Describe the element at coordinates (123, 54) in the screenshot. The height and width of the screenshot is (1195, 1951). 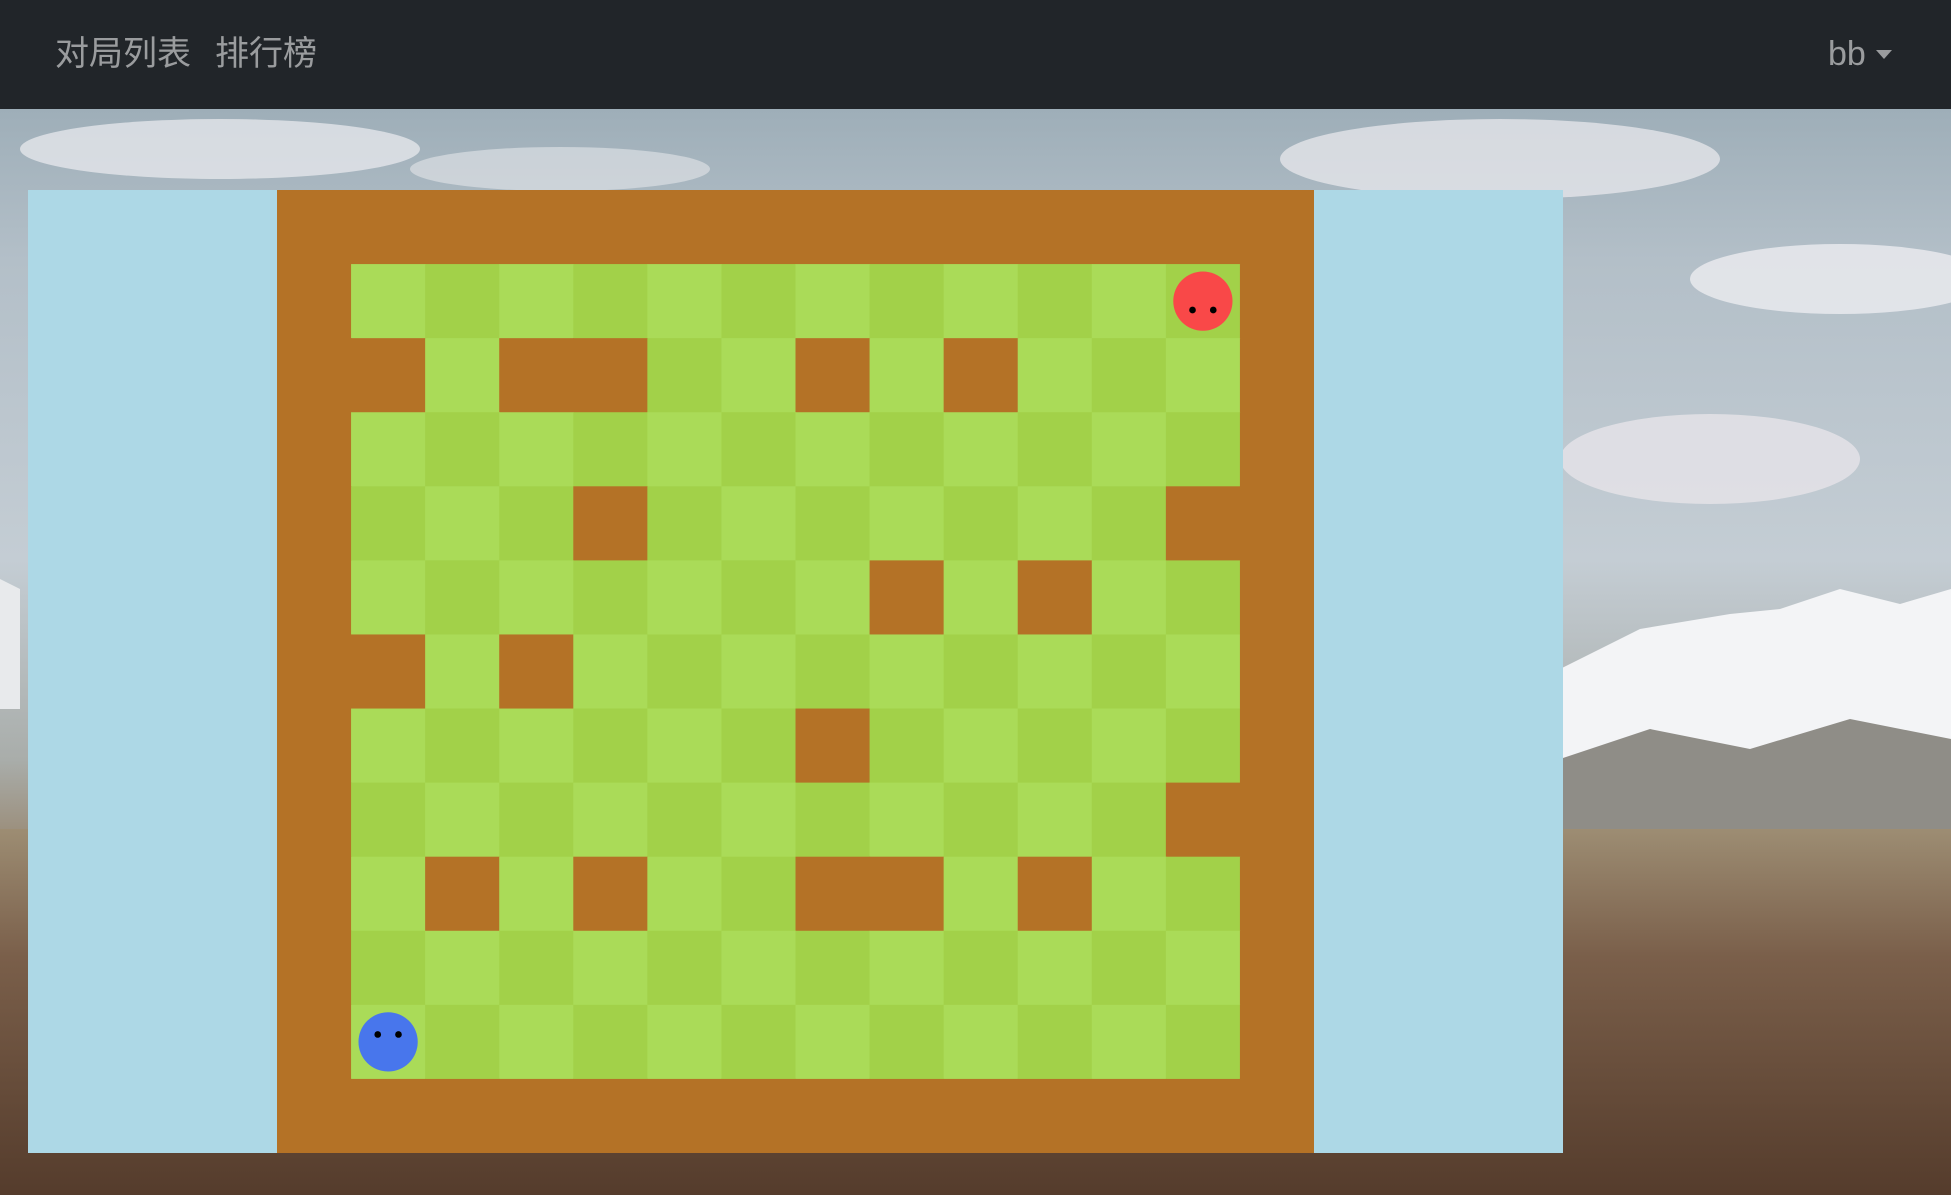
I see `nav-item-record-list: 对局列表` at that location.